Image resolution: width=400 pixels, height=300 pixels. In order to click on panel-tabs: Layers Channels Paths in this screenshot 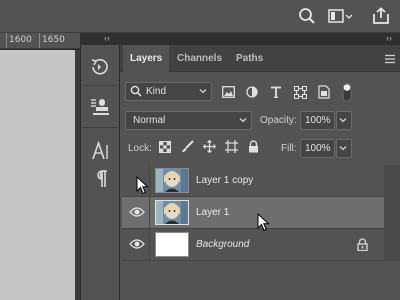, I will do `click(260, 58)`.